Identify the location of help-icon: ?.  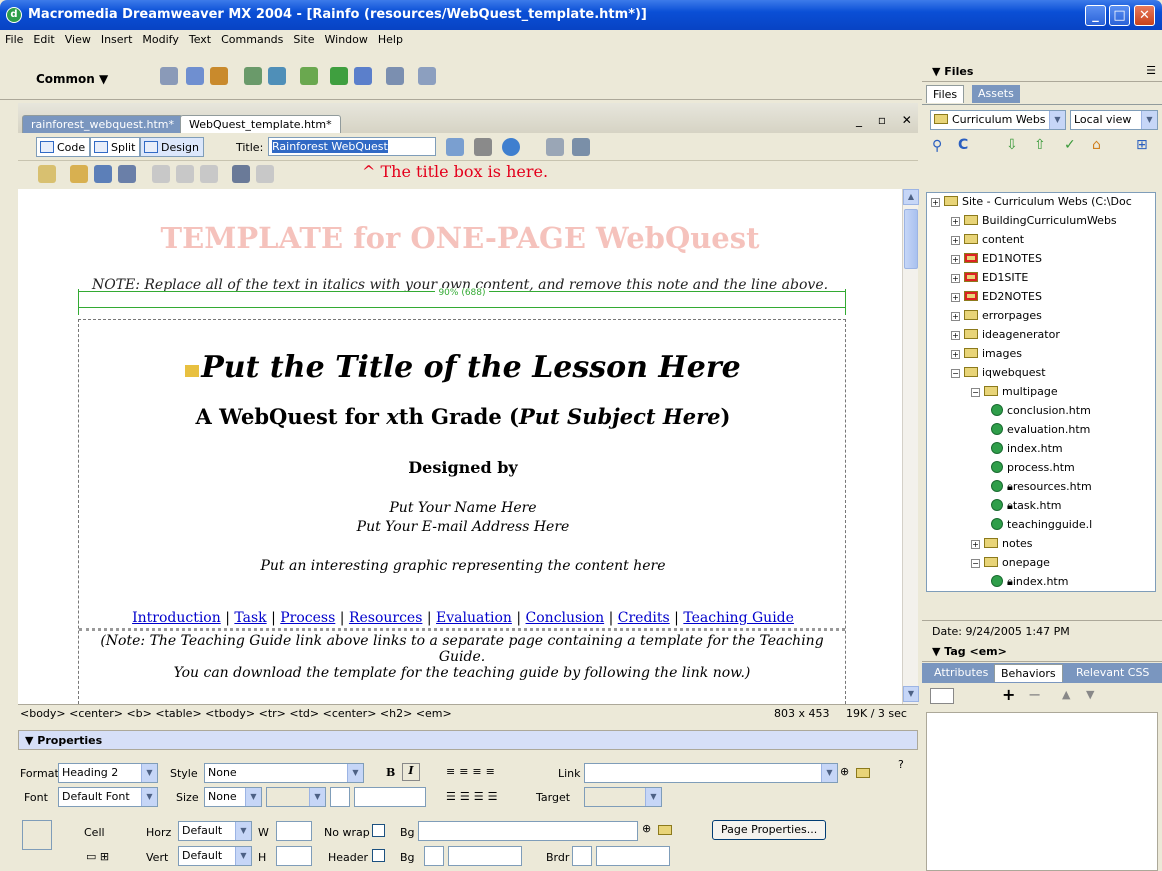
(901, 764).